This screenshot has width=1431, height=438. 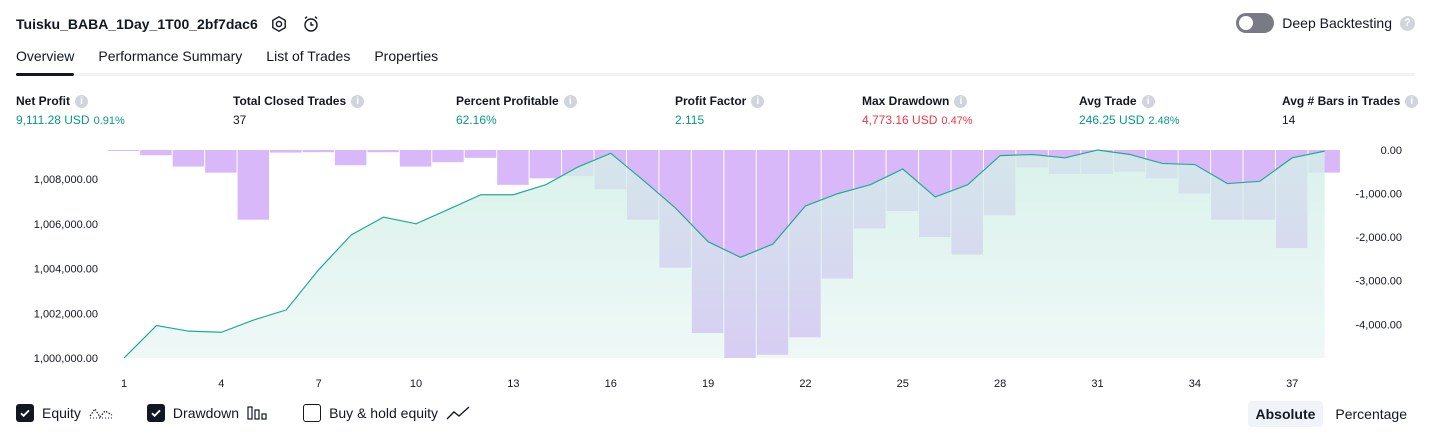 What do you see at coordinates (611, 384) in the screenshot?
I see `x-axis-tick-label: 16` at bounding box center [611, 384].